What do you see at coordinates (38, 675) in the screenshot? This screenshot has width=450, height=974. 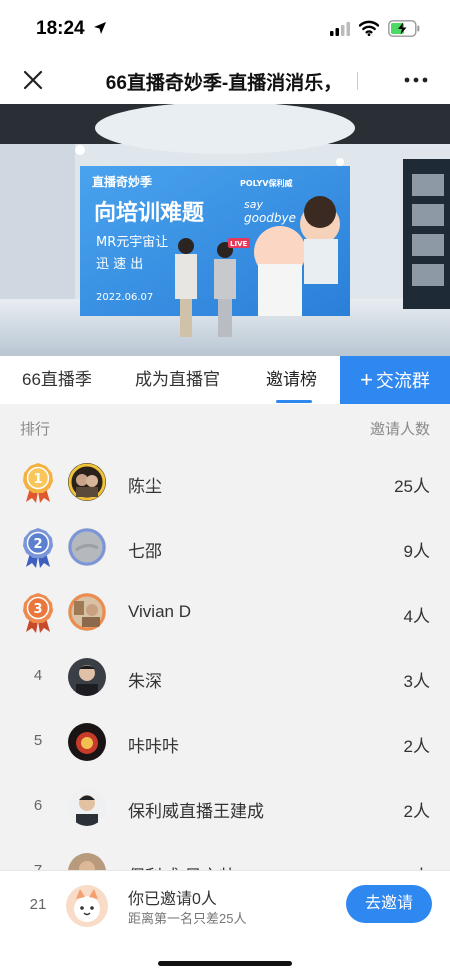 I see `rank-number: 4` at bounding box center [38, 675].